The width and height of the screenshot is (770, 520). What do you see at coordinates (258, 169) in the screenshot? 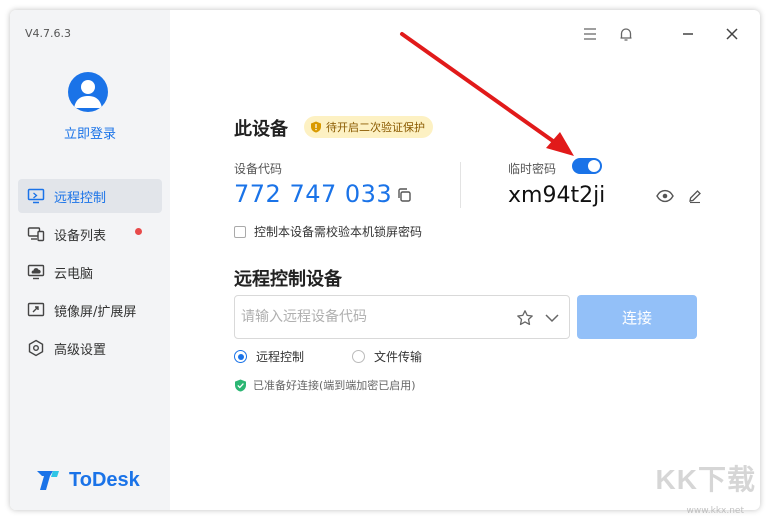
I see `device-code-label: 设备代码` at bounding box center [258, 169].